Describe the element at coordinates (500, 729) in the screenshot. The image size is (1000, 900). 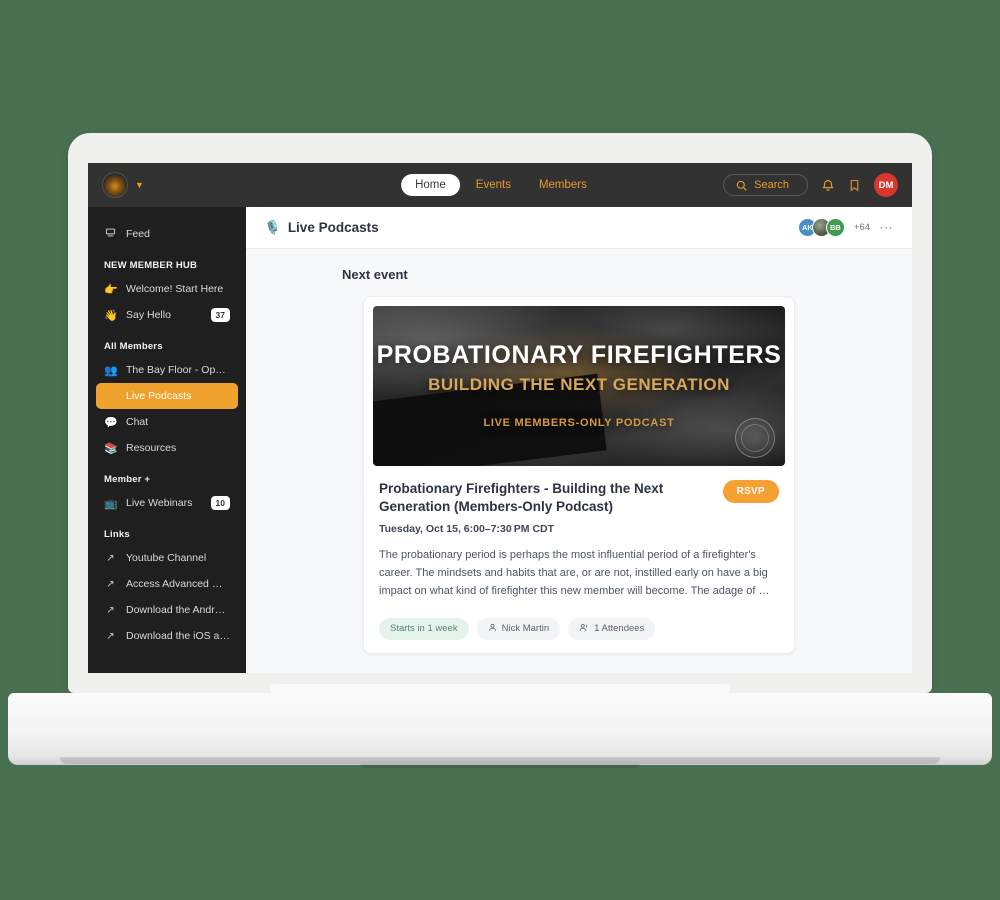
I see `laptop-base` at that location.